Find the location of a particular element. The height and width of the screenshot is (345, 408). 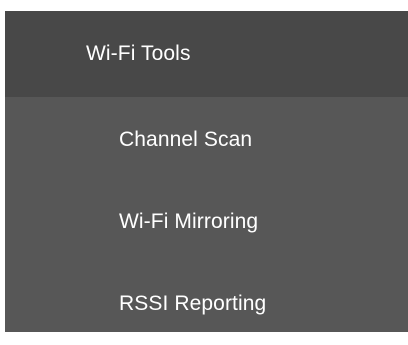

menu-item-label: RSSI Reporting is located at coordinates (193, 303).